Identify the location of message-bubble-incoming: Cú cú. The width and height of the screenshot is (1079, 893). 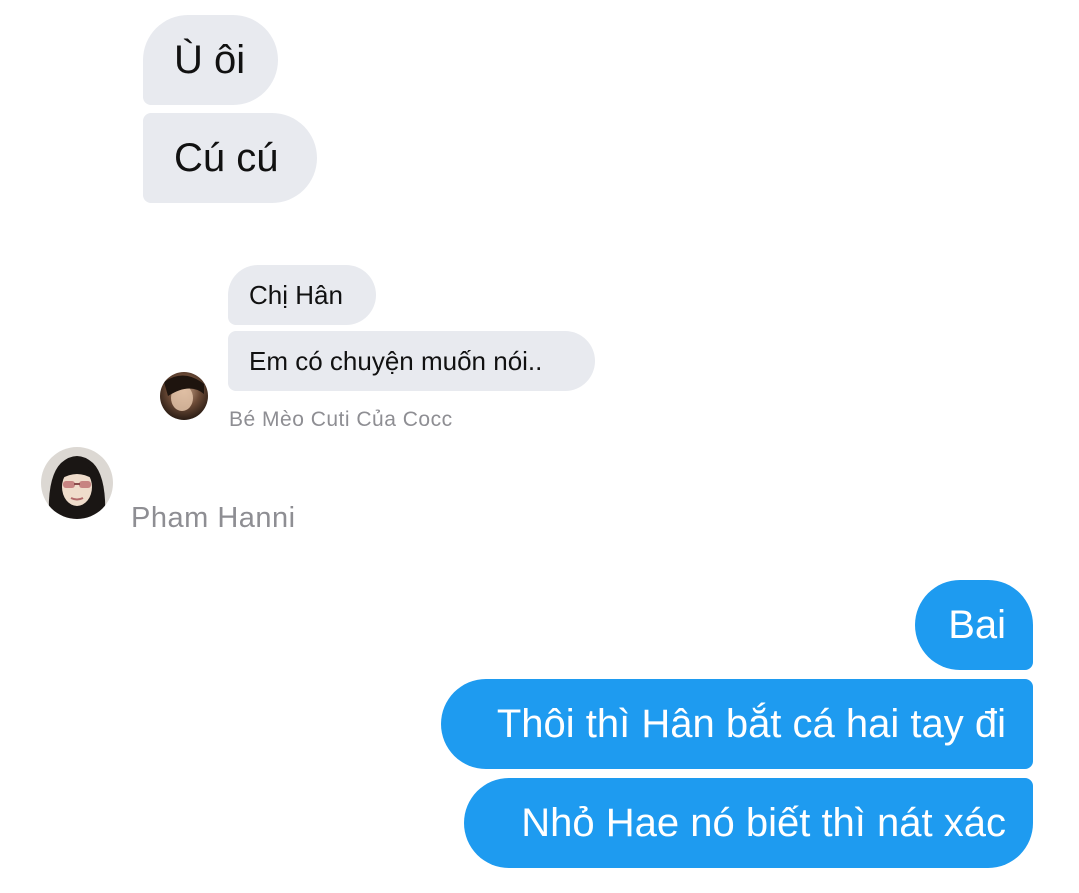
(230, 158).